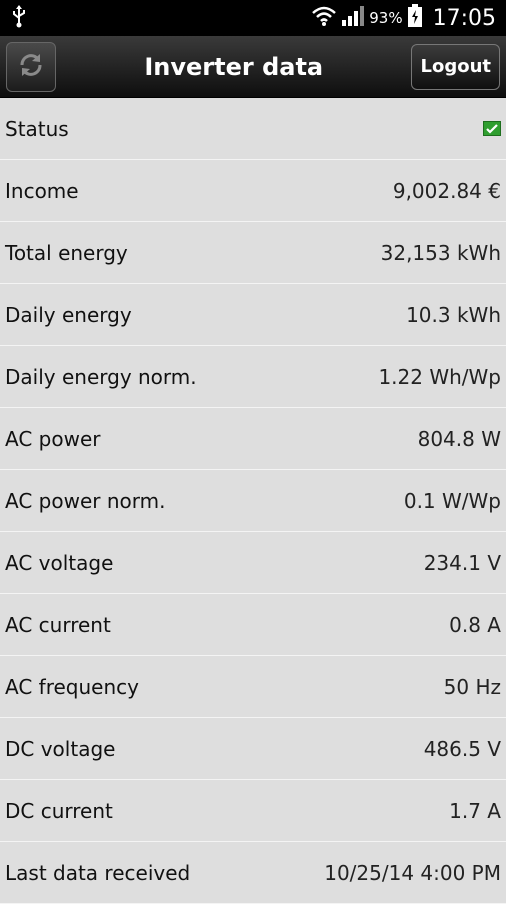 The width and height of the screenshot is (506, 904). Describe the element at coordinates (472, 686) in the screenshot. I see `row-value: 50 Hz` at that location.